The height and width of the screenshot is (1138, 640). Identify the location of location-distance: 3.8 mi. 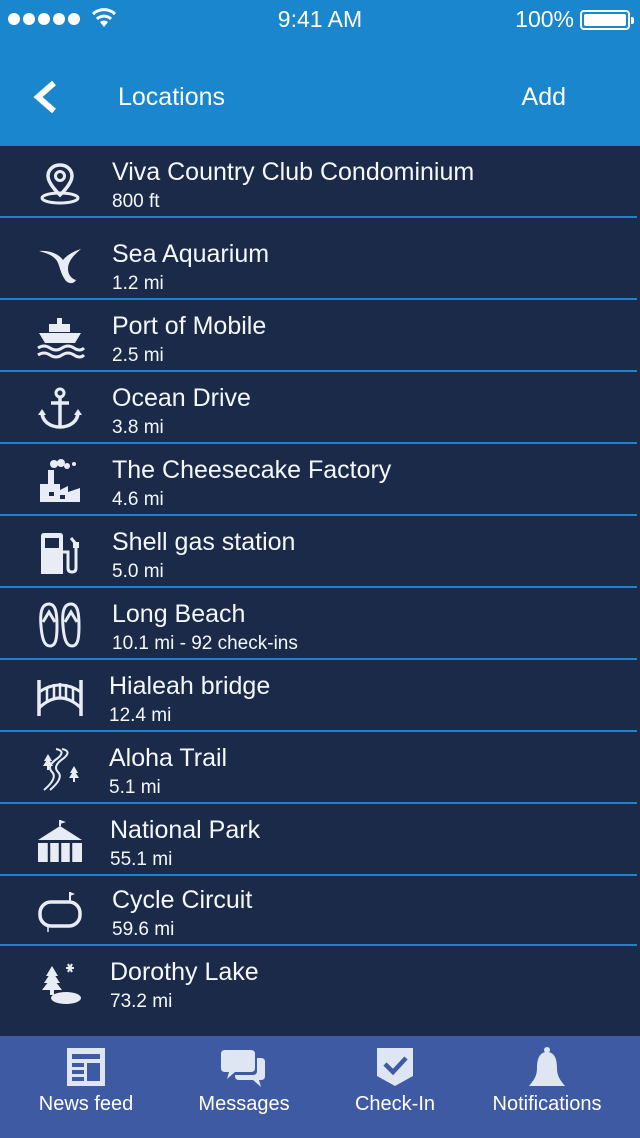
(138, 427).